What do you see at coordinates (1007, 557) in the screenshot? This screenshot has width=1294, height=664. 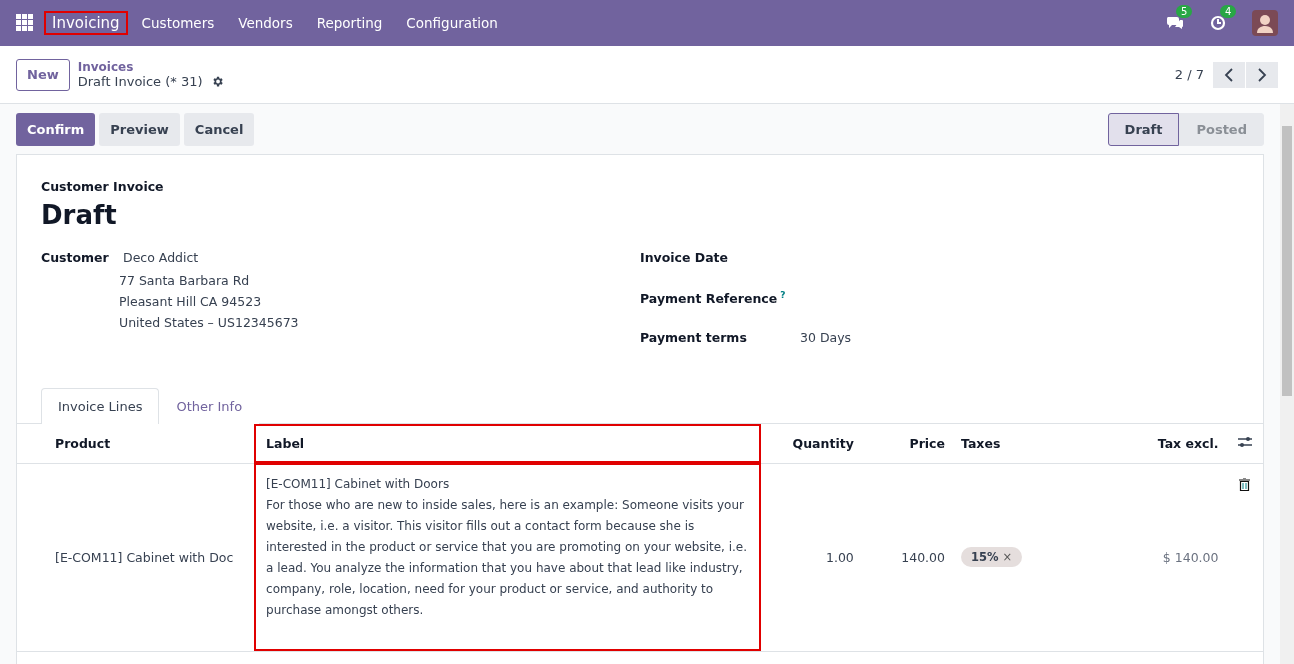 I see `remove-tag-icon: ×` at bounding box center [1007, 557].